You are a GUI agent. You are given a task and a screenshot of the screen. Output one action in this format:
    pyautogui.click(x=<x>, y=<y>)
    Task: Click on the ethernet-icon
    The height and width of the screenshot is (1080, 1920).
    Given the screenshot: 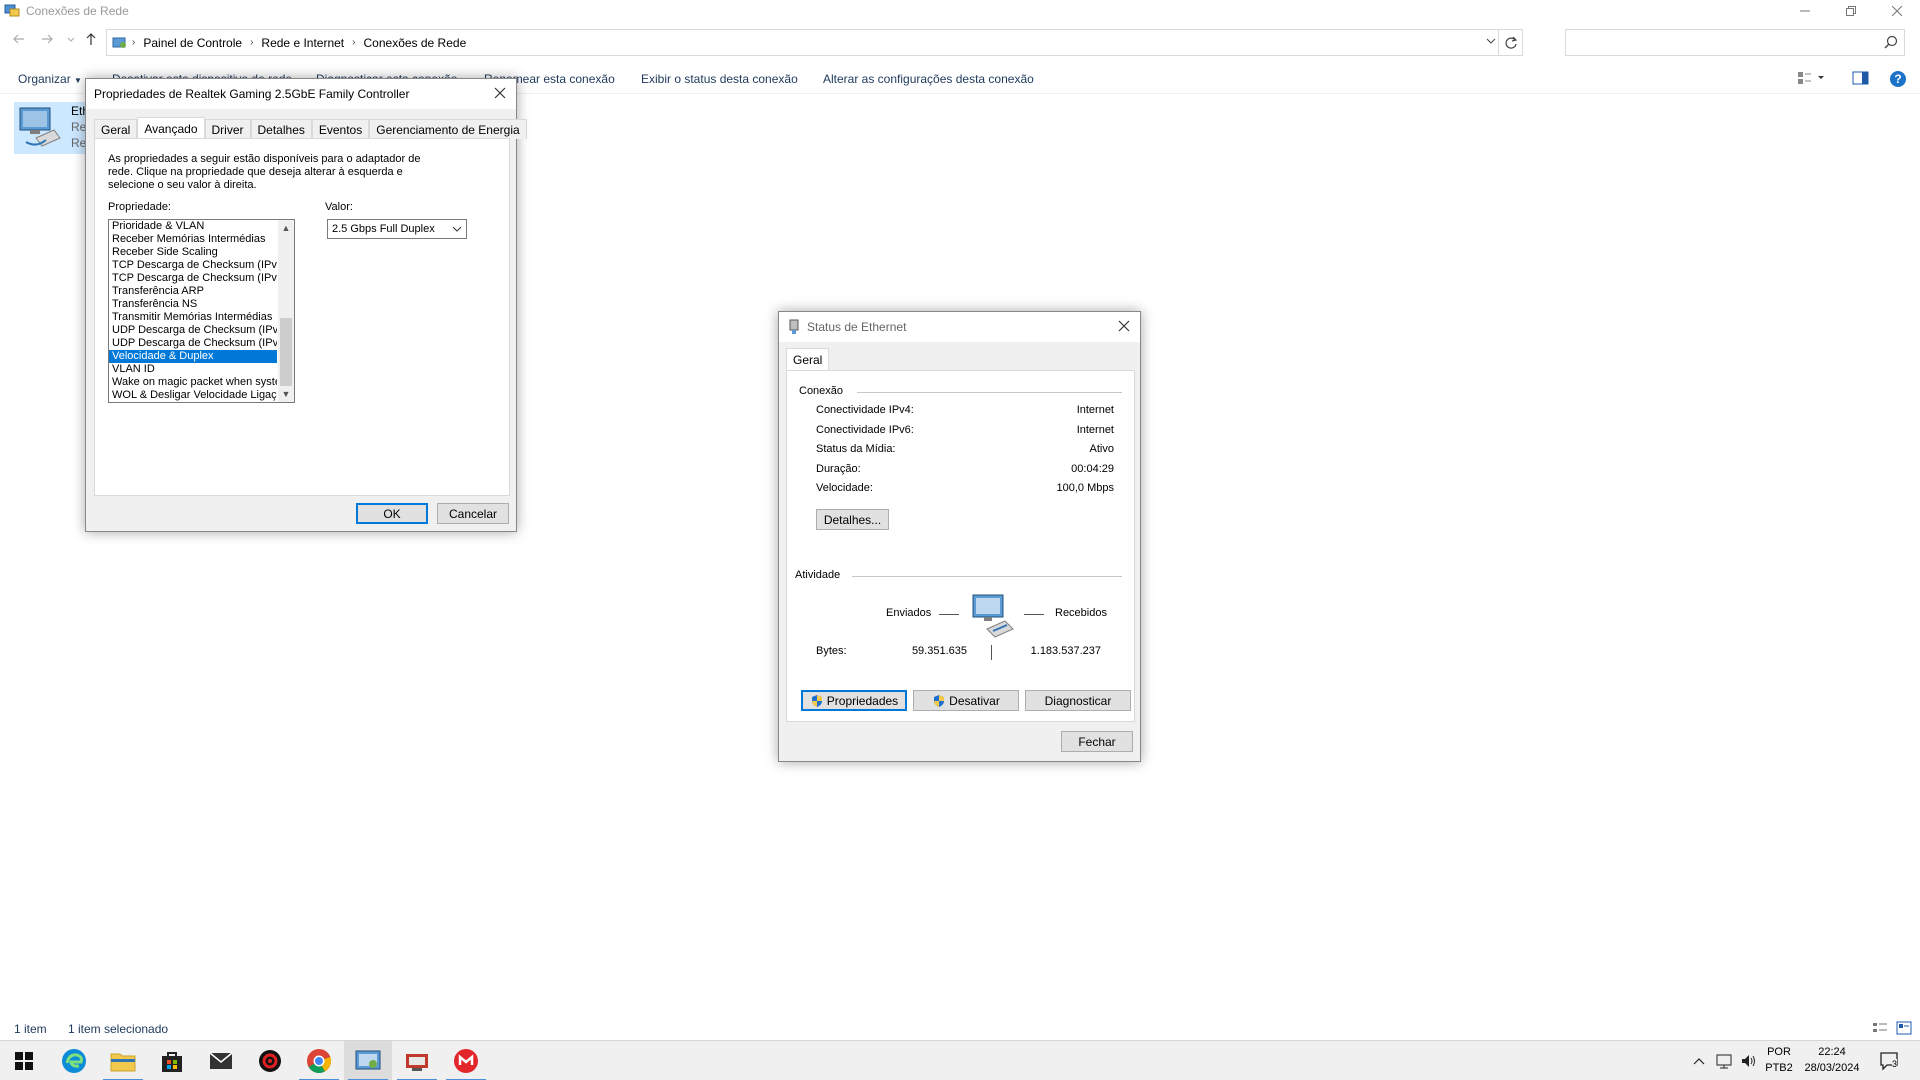 What is the action you would take?
    pyautogui.click(x=794, y=326)
    